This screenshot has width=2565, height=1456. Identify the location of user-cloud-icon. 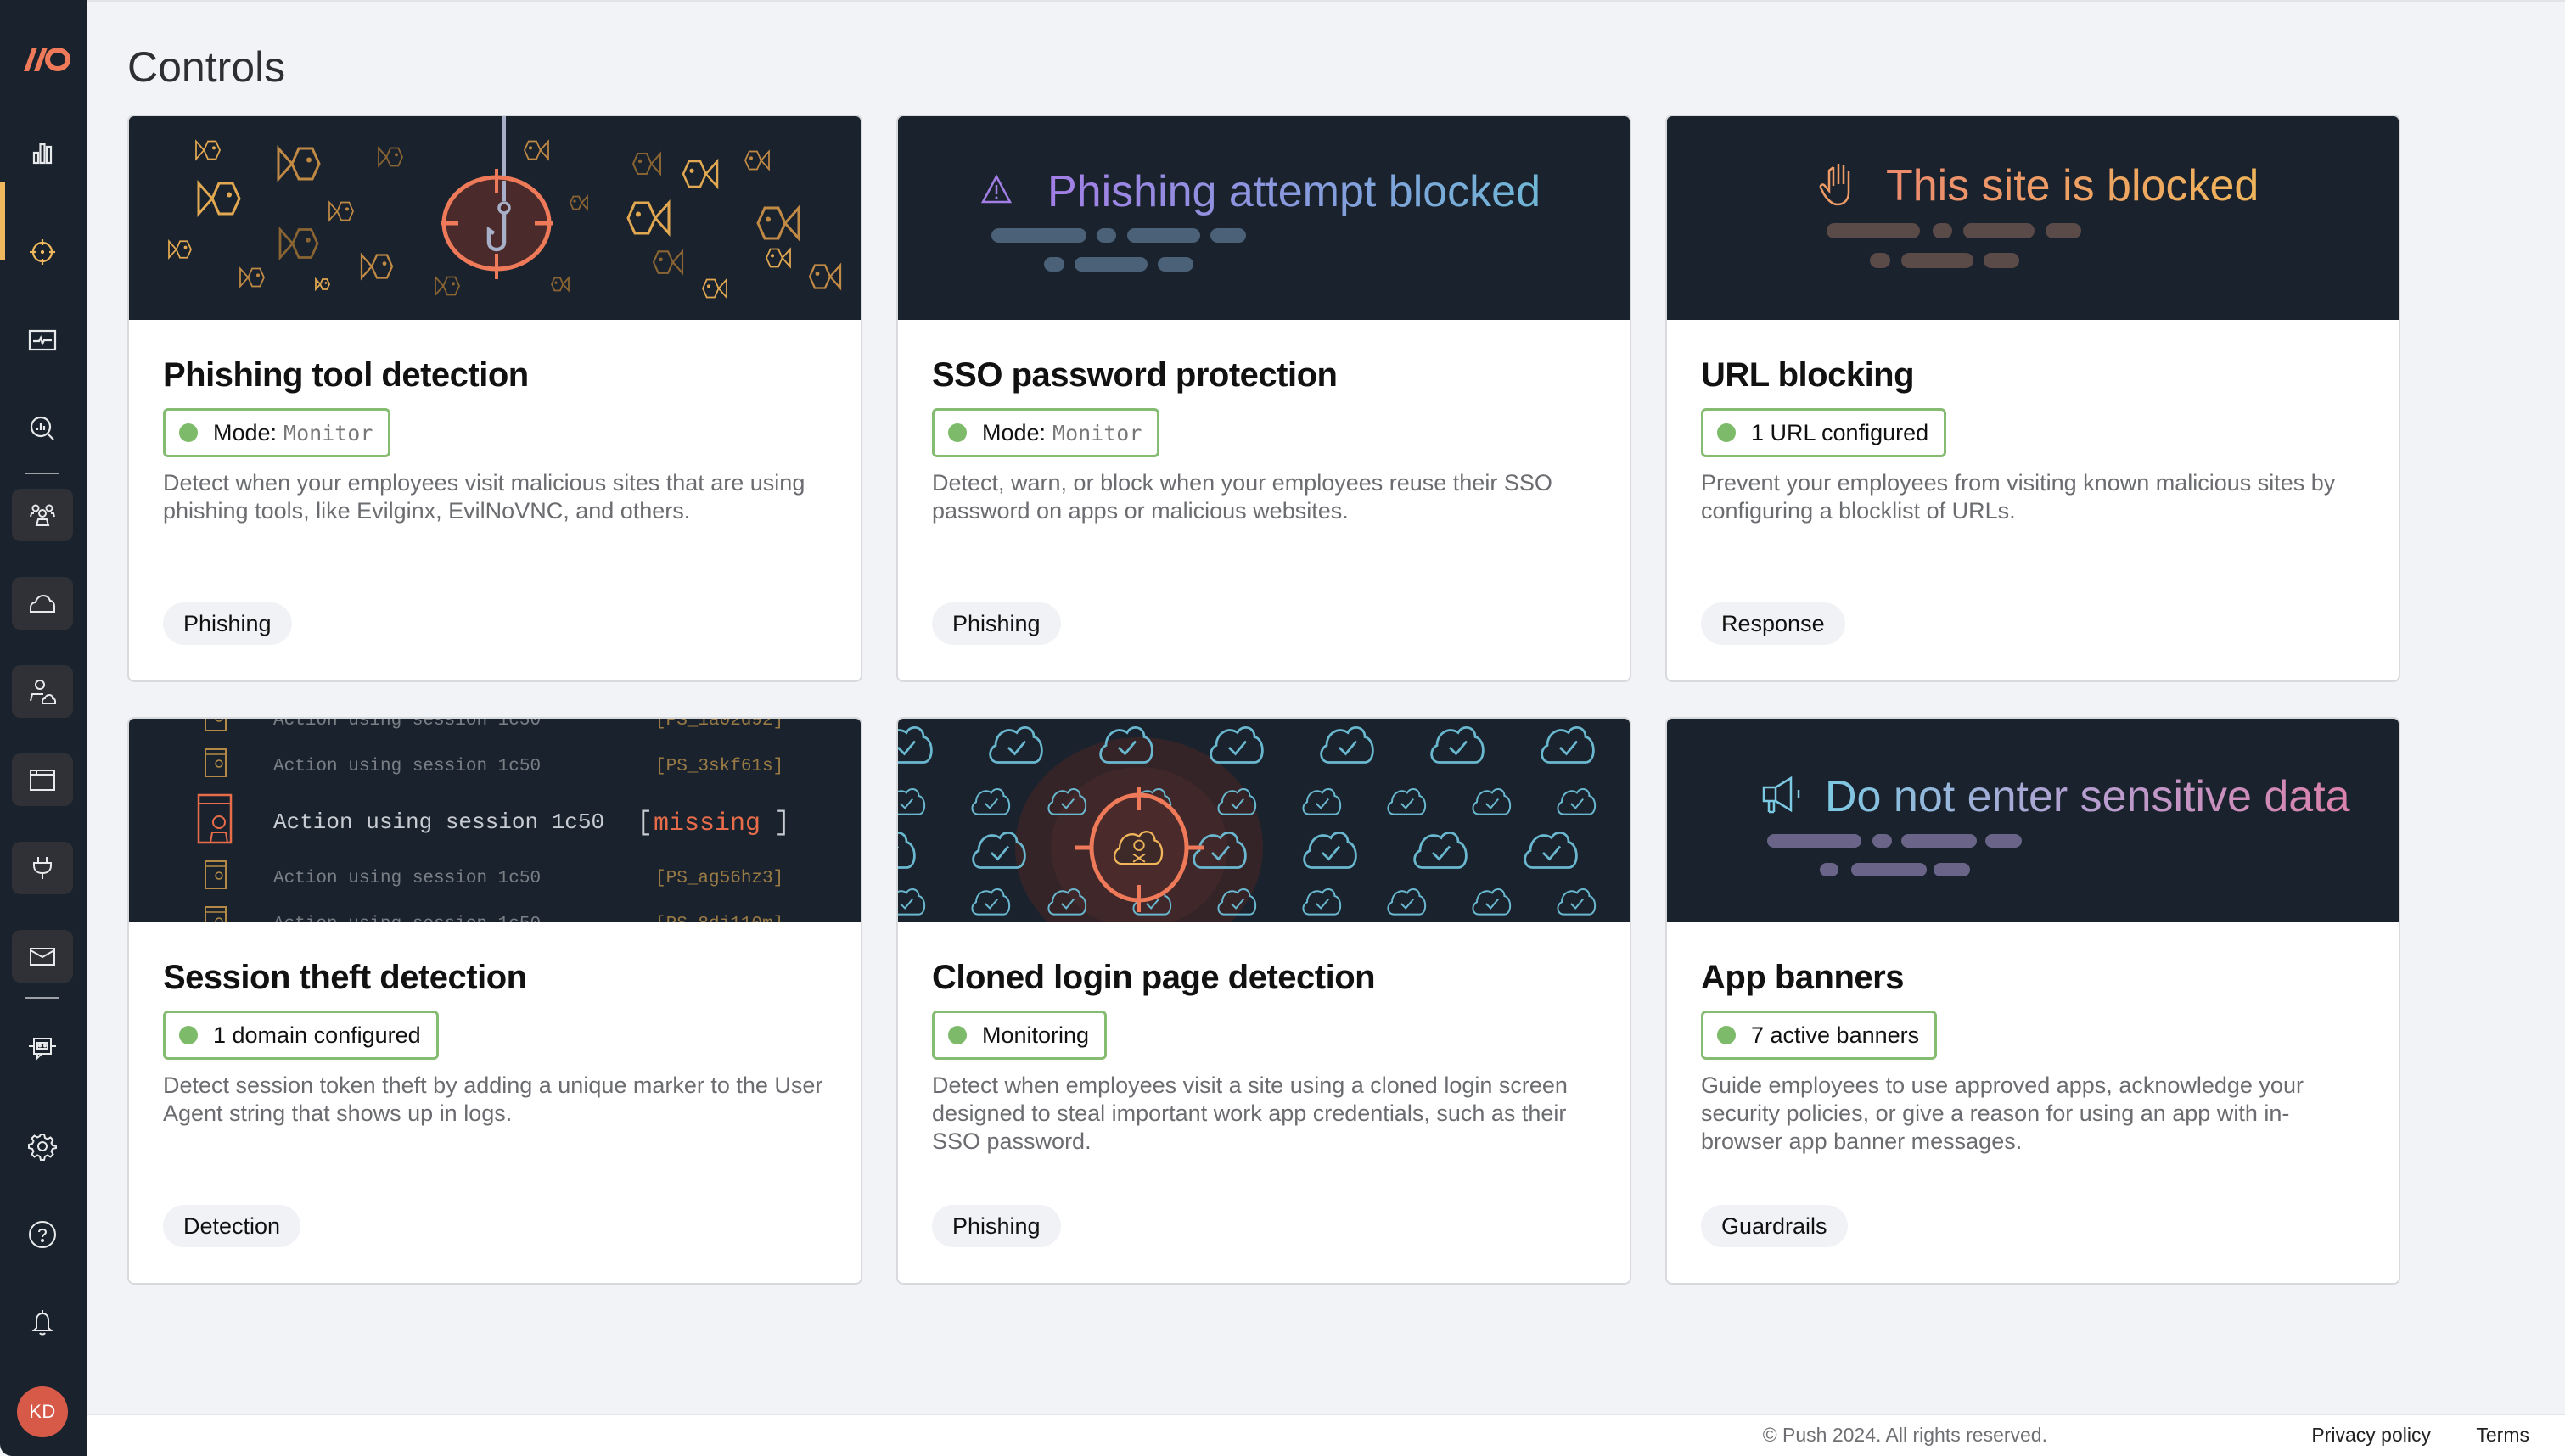
(43, 692).